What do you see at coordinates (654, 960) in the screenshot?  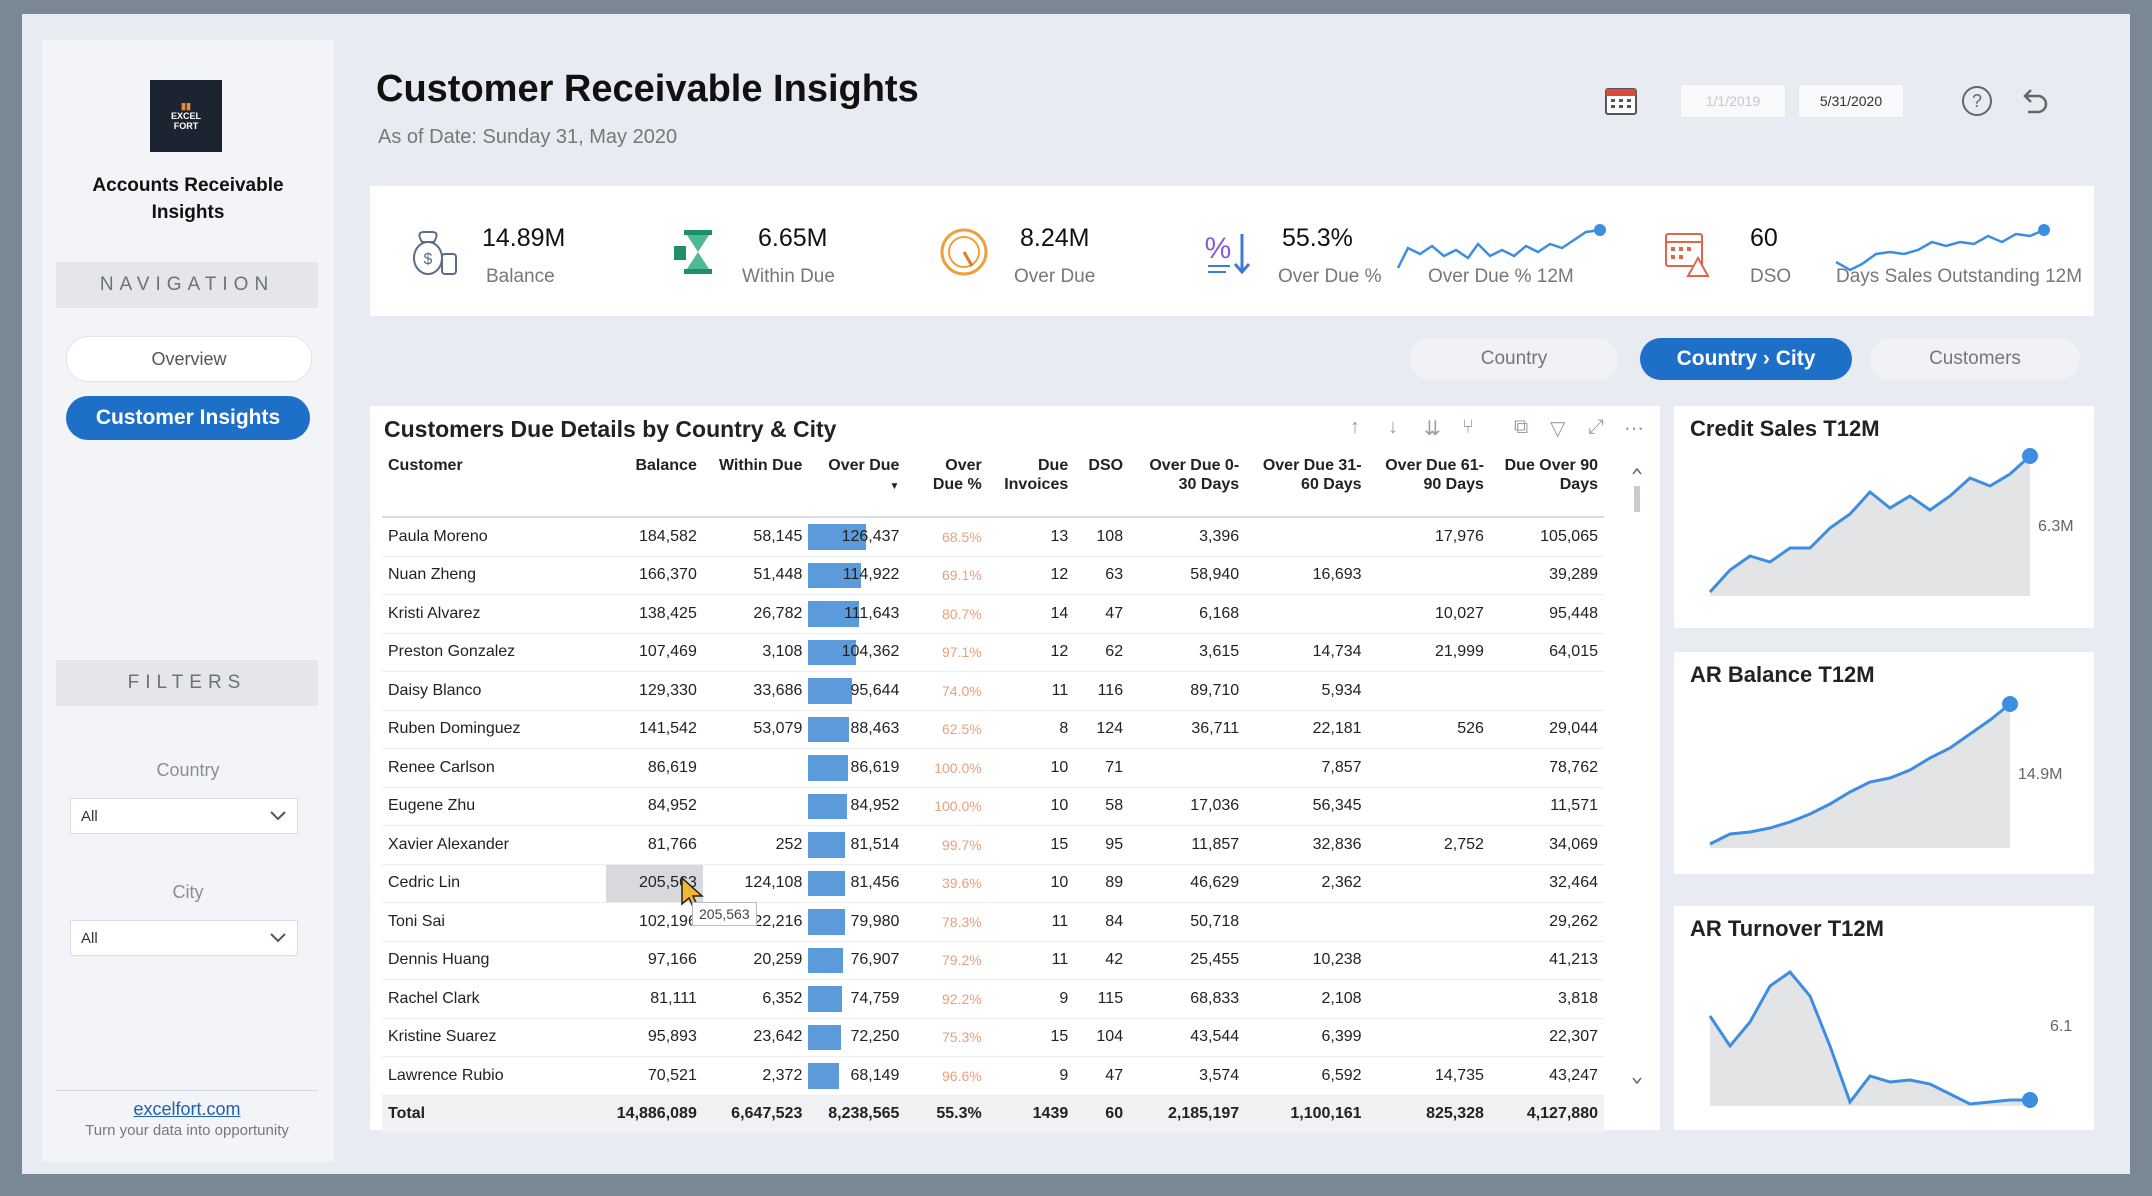 I see `cell-value: 97,166` at bounding box center [654, 960].